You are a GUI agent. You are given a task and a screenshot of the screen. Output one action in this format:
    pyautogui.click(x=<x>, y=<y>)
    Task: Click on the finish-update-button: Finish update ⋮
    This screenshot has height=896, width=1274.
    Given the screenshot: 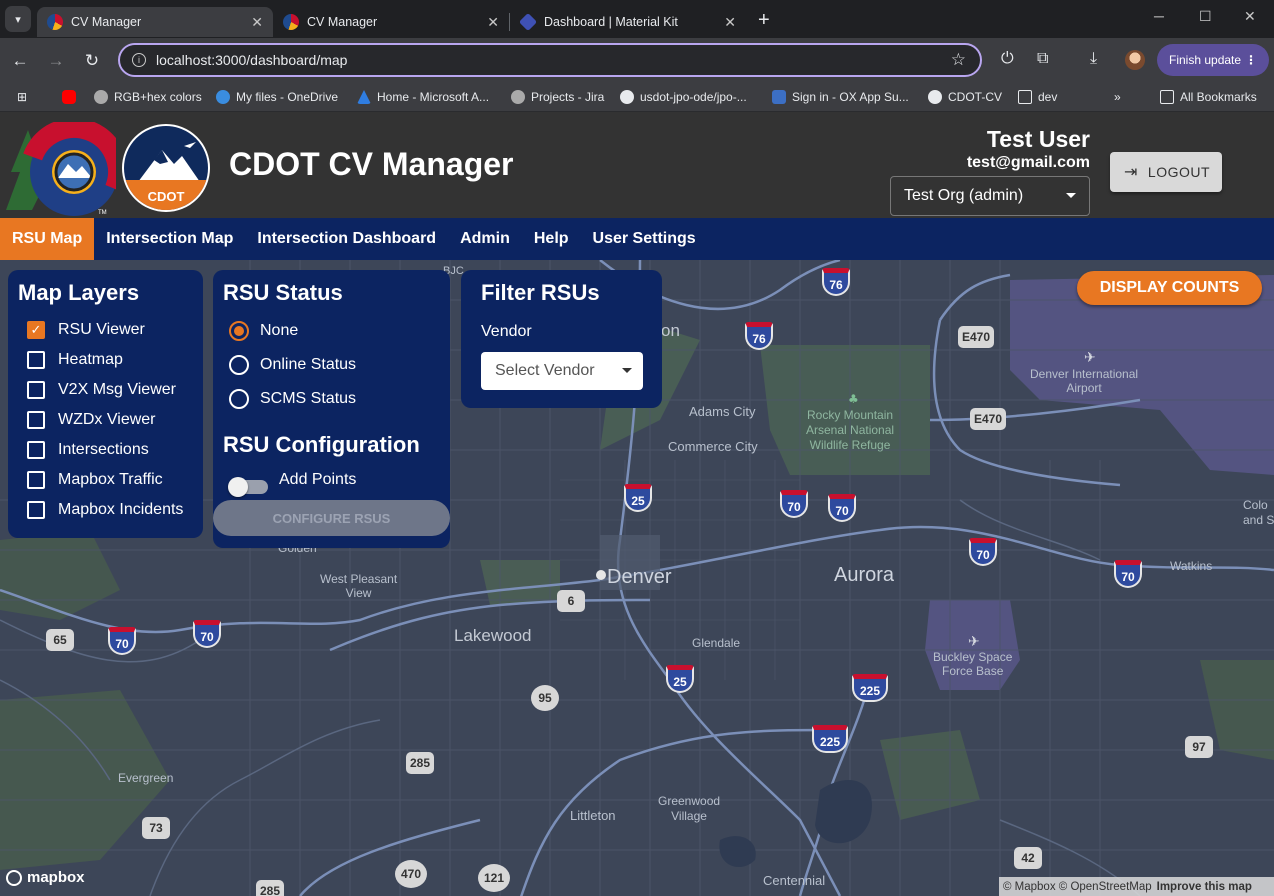 What is the action you would take?
    pyautogui.click(x=1213, y=60)
    